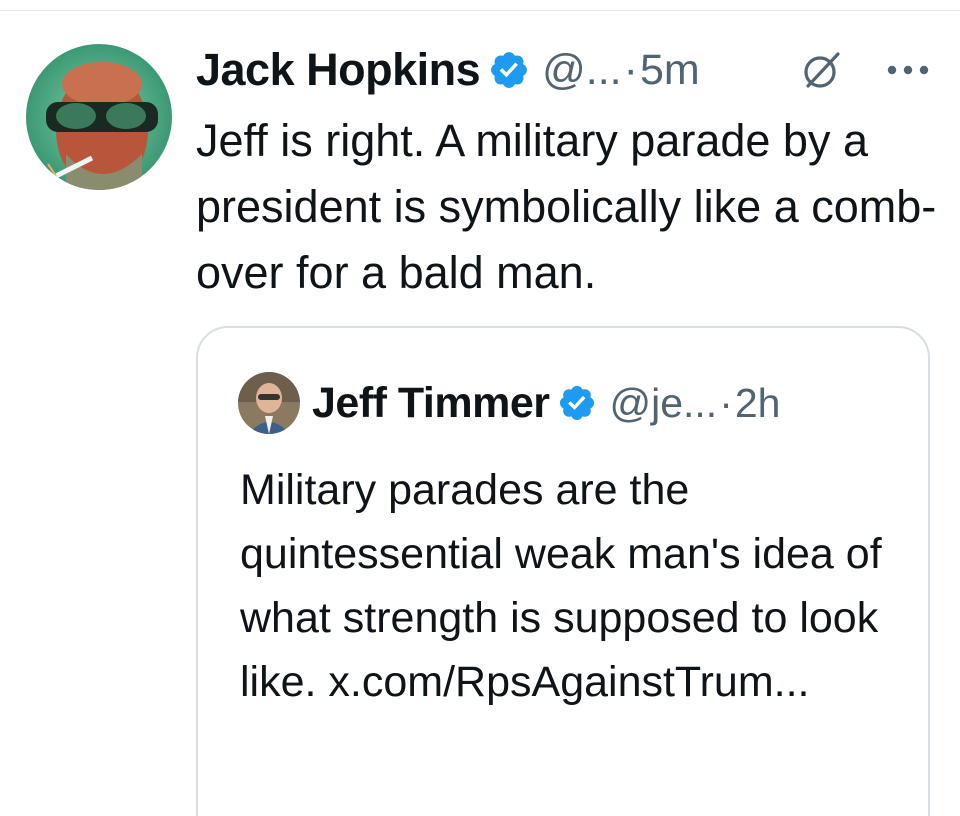 The image size is (960, 816). What do you see at coordinates (99, 117) in the screenshot?
I see `author-avatar` at bounding box center [99, 117].